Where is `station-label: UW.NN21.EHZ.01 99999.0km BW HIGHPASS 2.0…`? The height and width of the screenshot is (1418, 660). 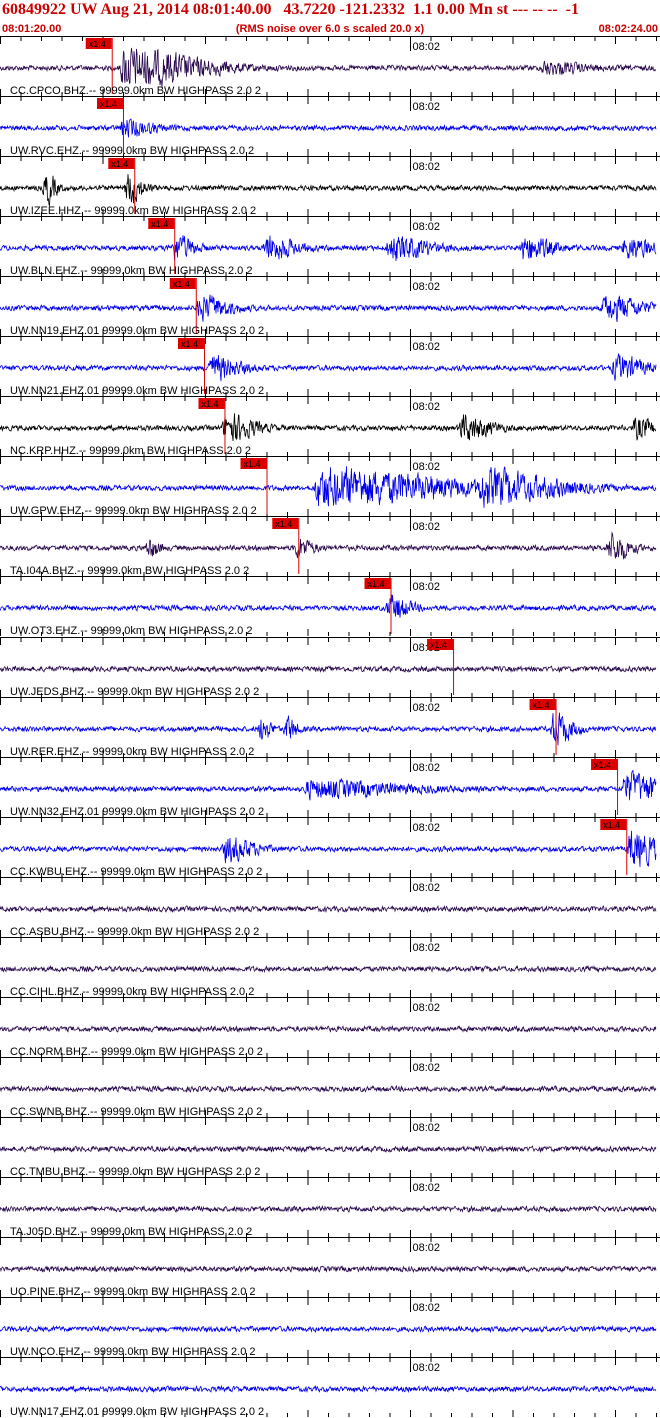 station-label: UW.NN21.EHZ.01 99999.0km BW HIGHPASS 2.0… is located at coordinates (137, 391).